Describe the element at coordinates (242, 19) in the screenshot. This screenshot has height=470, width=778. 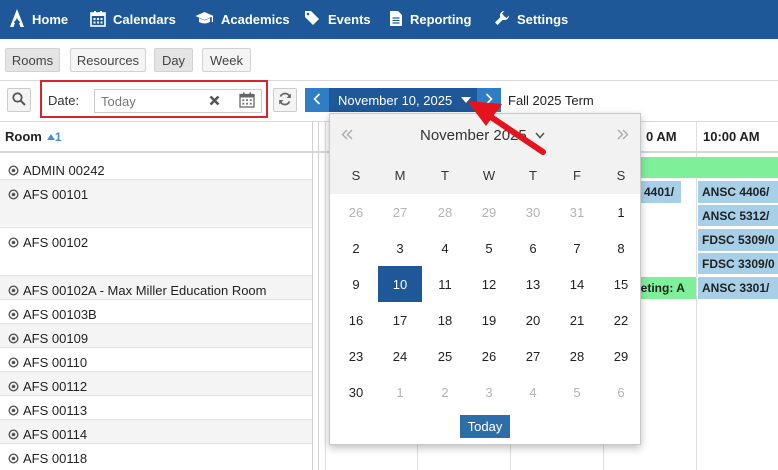
I see `nav-academics: Academics` at that location.